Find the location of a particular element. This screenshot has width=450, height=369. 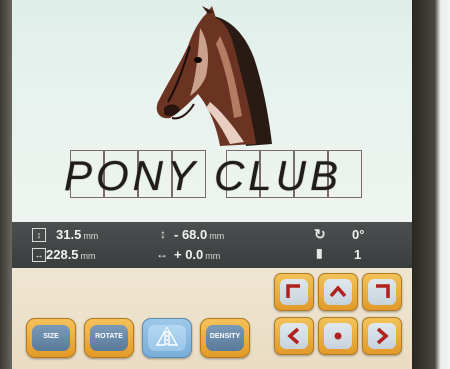

pony-club-lettering: PONY CLUB is located at coordinates (214, 177).